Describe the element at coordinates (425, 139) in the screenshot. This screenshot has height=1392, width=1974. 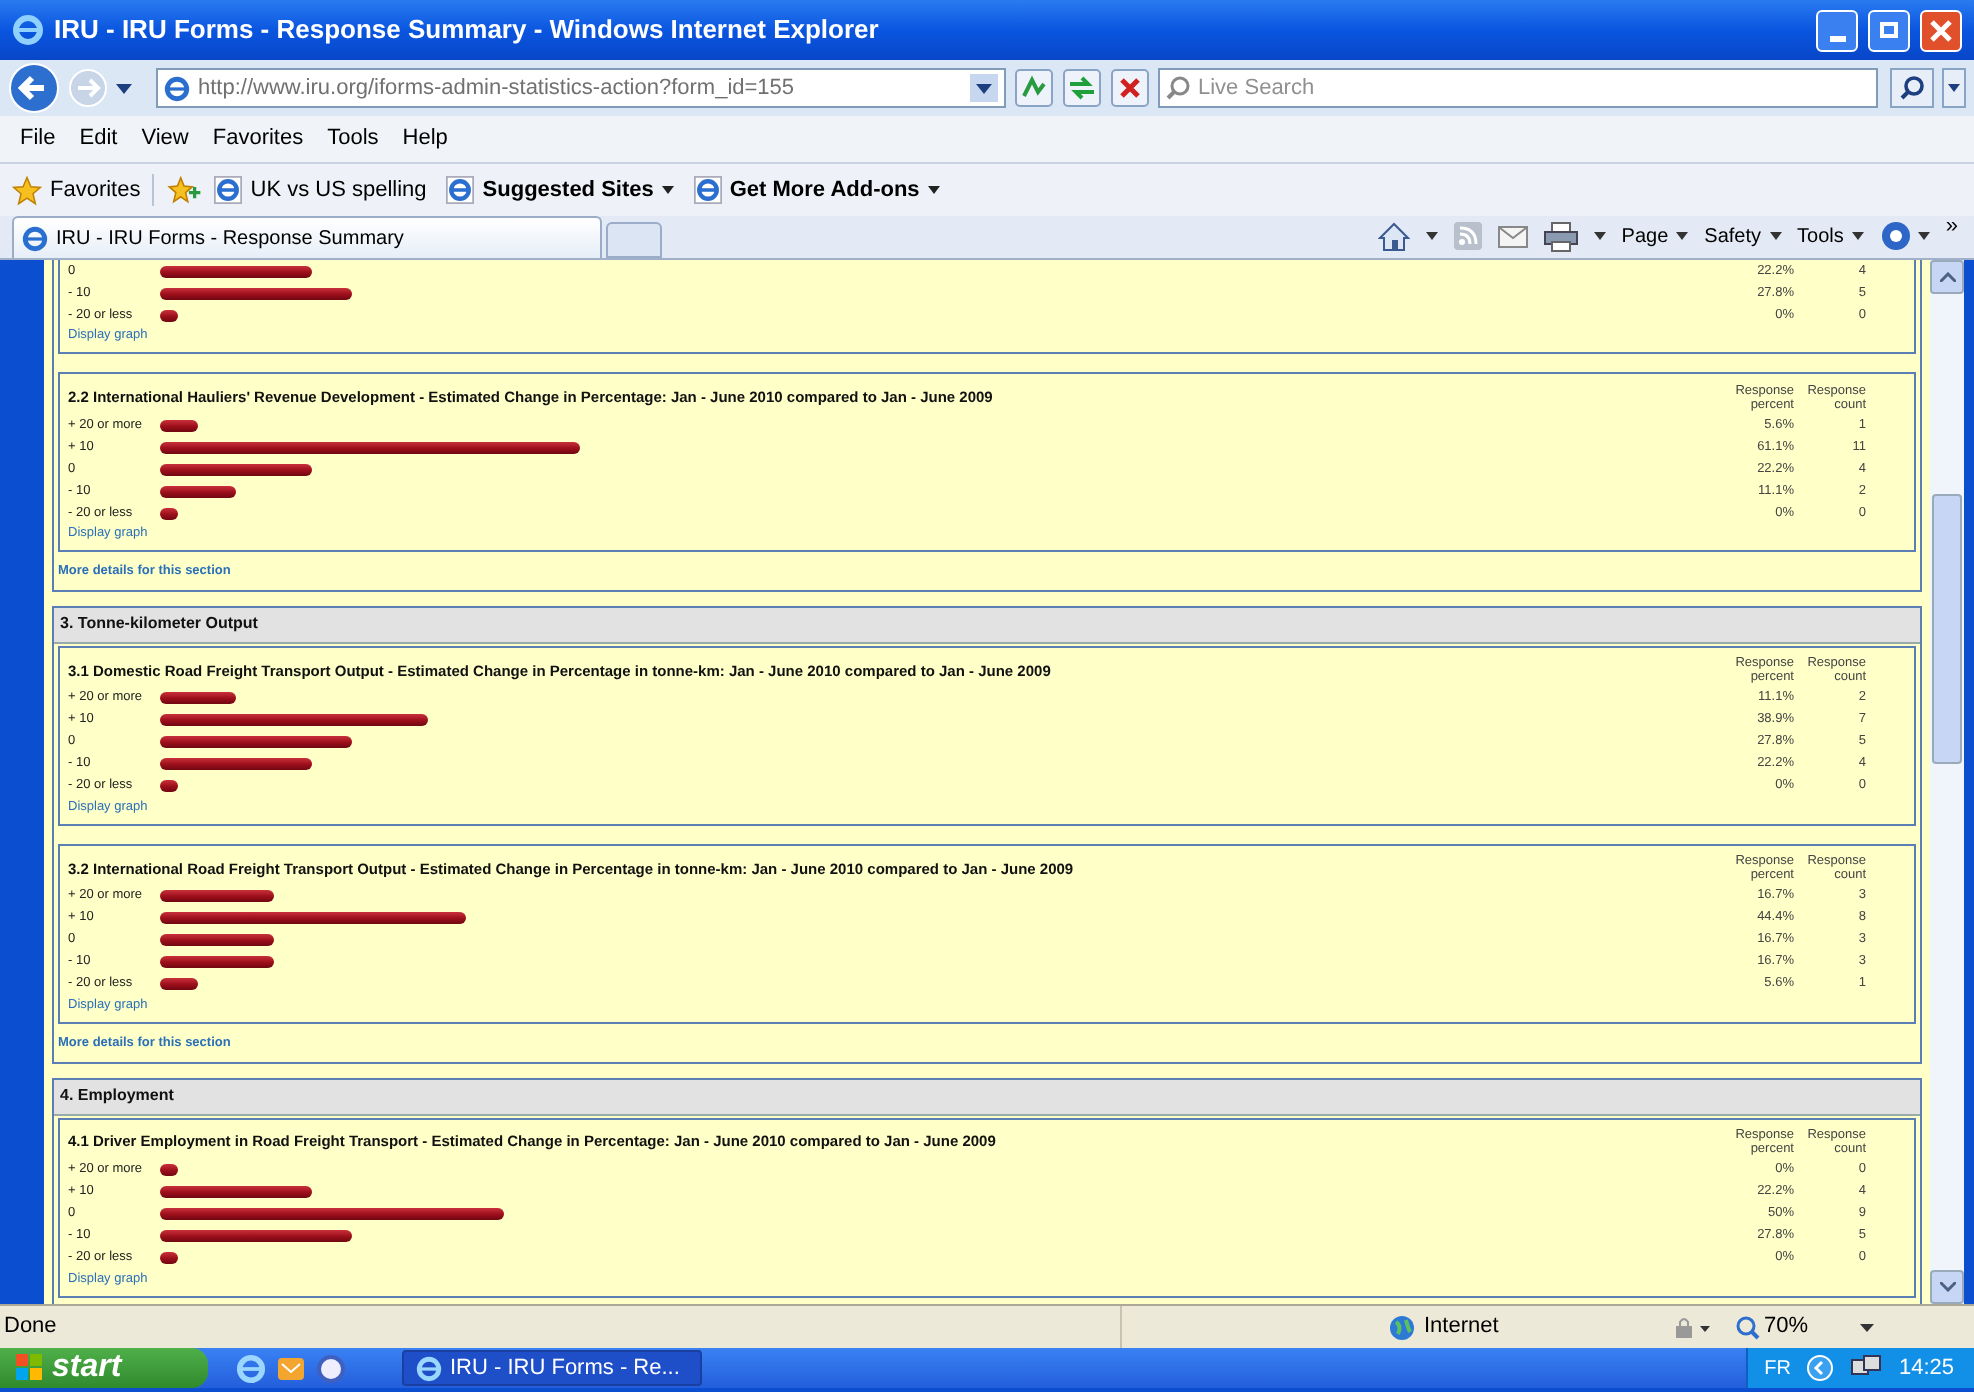
I see `menu-item: Help` at that location.